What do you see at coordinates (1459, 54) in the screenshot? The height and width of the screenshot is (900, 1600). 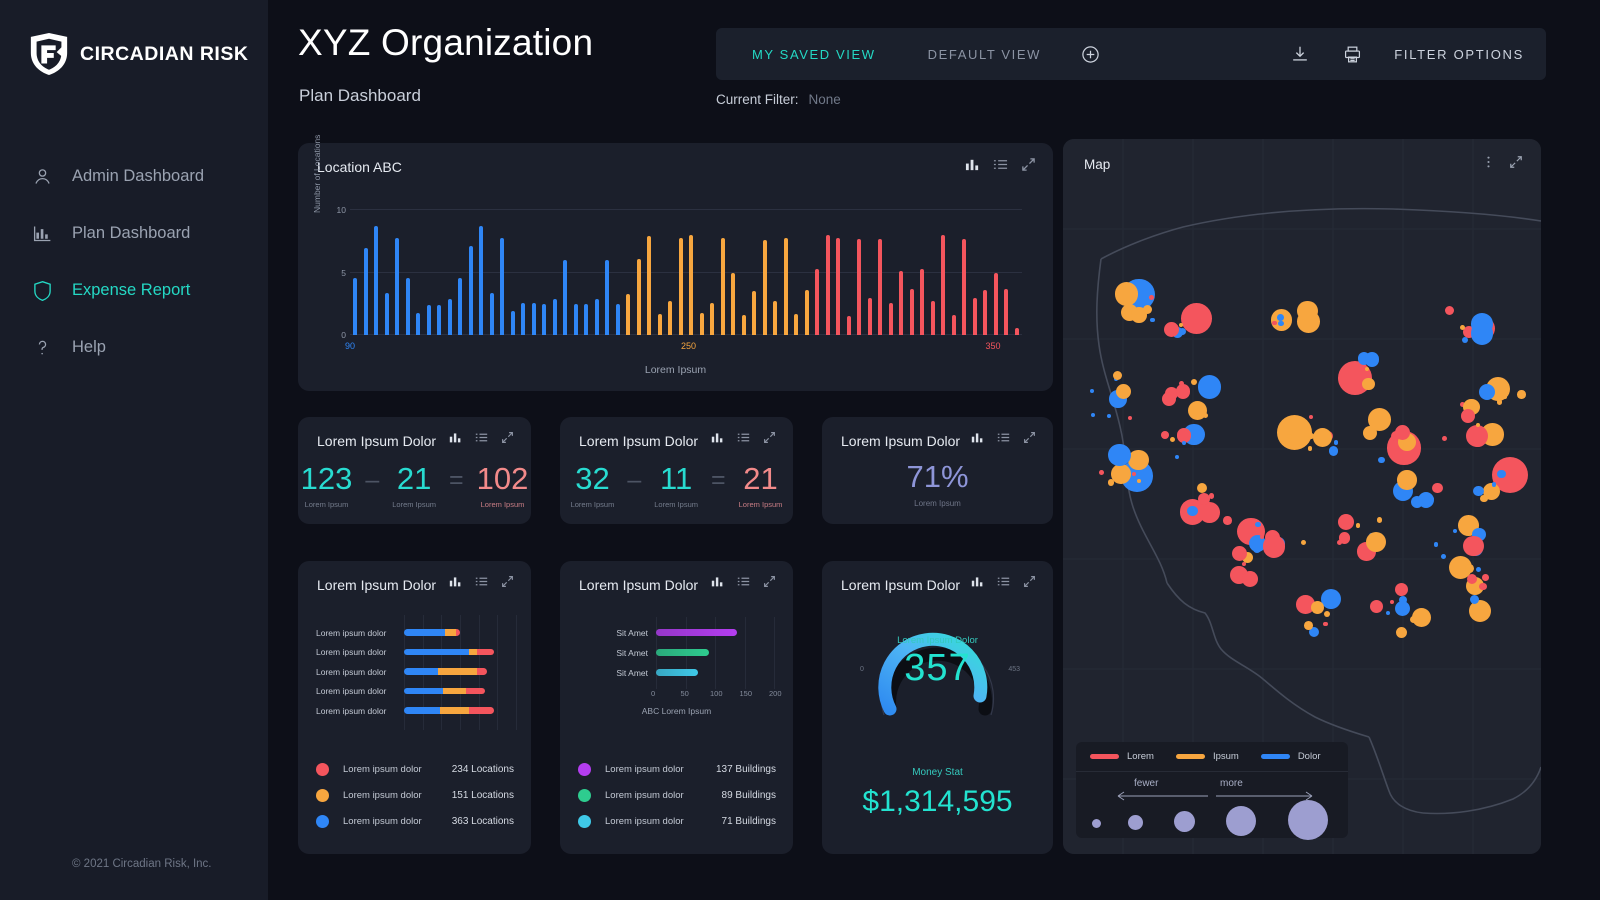 I see `filter-options-button: FILTER OPTIONS` at bounding box center [1459, 54].